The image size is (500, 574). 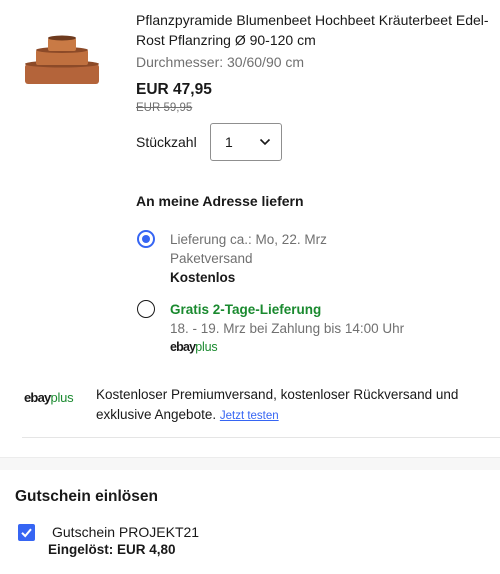 I want to click on rust-planter-pyramid-image, so click(x=62, y=59).